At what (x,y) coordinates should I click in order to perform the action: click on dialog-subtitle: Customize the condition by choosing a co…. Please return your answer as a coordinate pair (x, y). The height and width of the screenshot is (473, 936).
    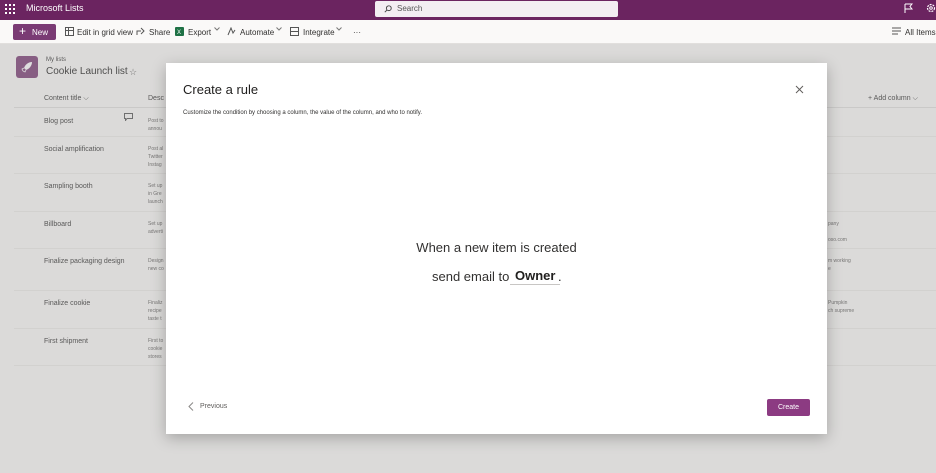
    Looking at the image, I should click on (303, 113).